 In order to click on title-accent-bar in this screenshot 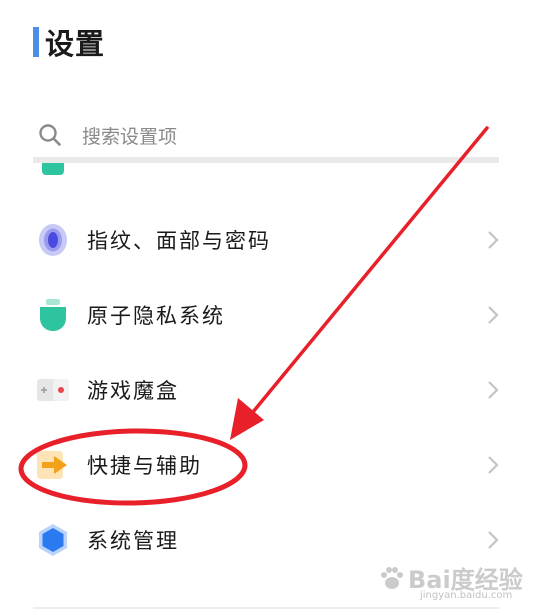, I will do `click(36, 42)`.